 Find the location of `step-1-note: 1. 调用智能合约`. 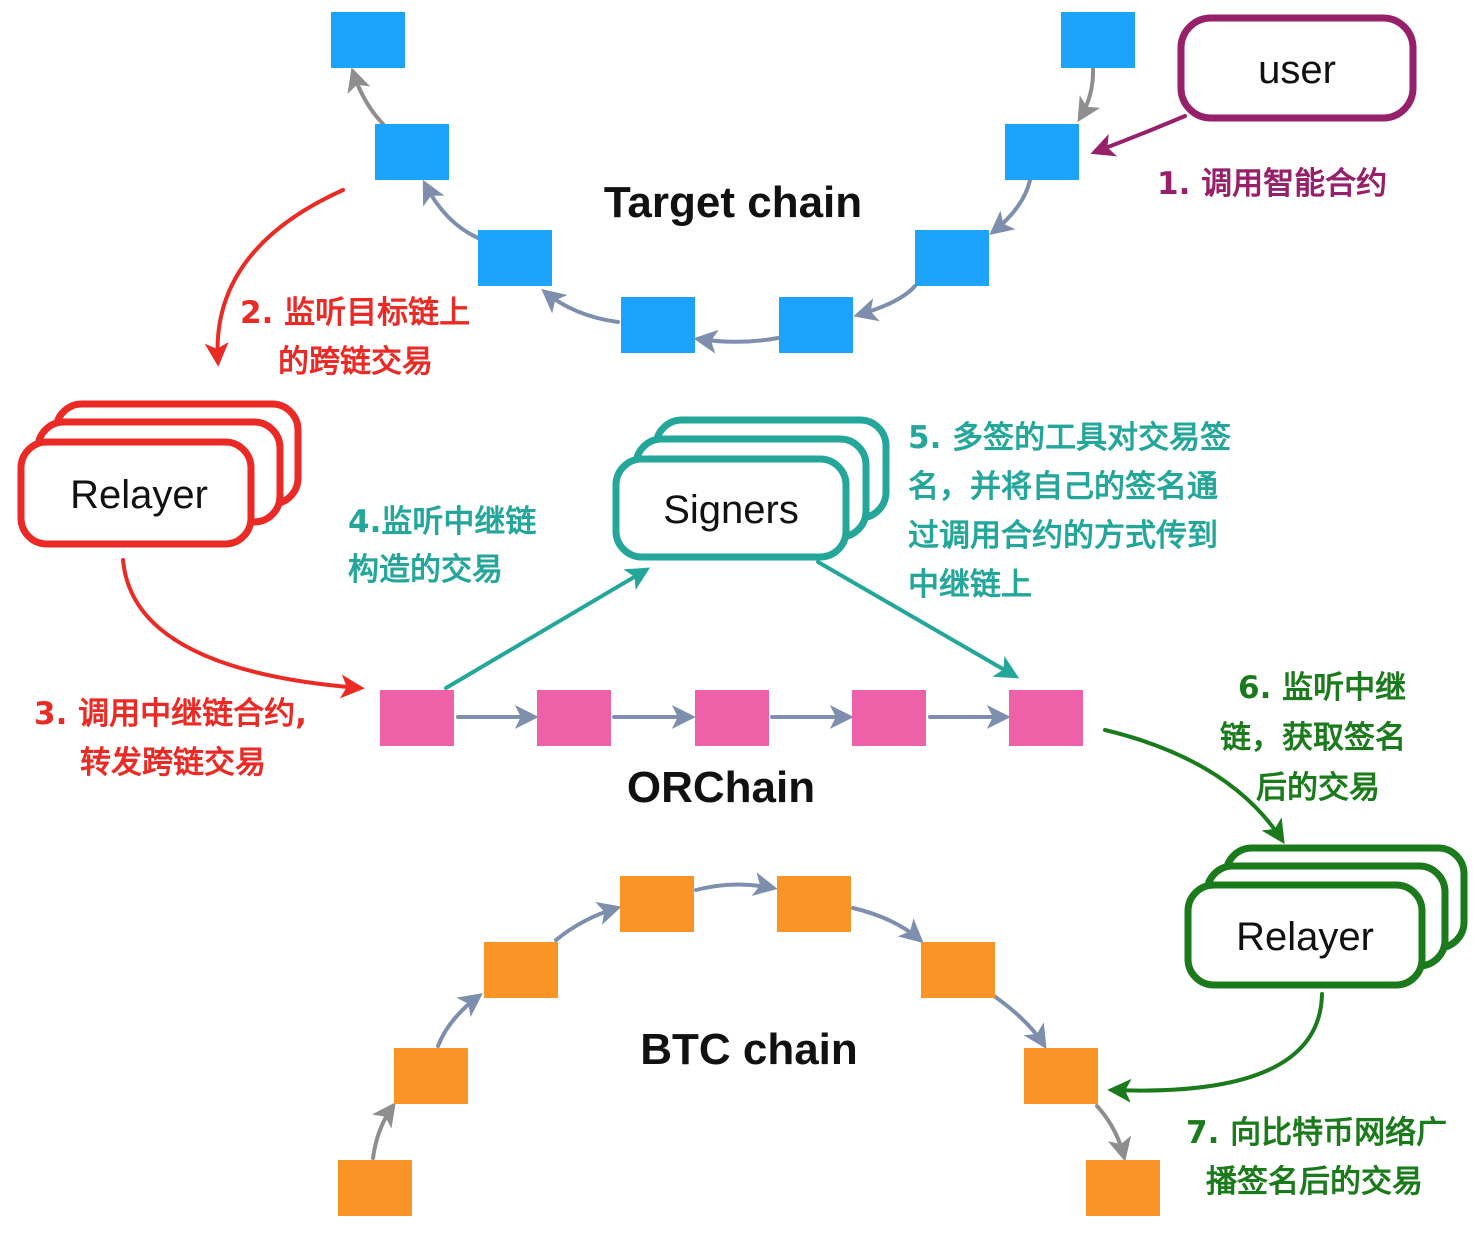

step-1-note: 1. 调用智能合约 is located at coordinates (1272, 184).